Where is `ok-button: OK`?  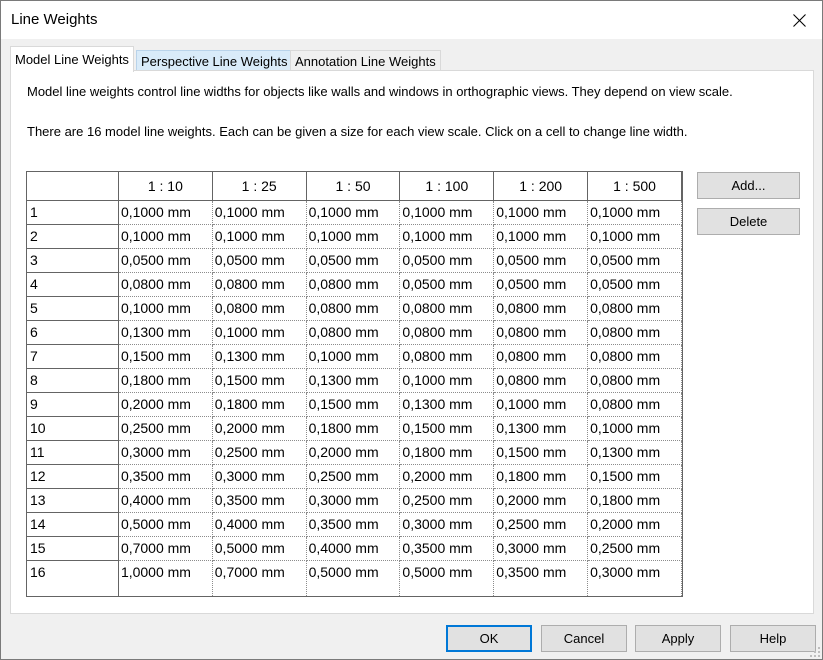 ok-button: OK is located at coordinates (489, 638).